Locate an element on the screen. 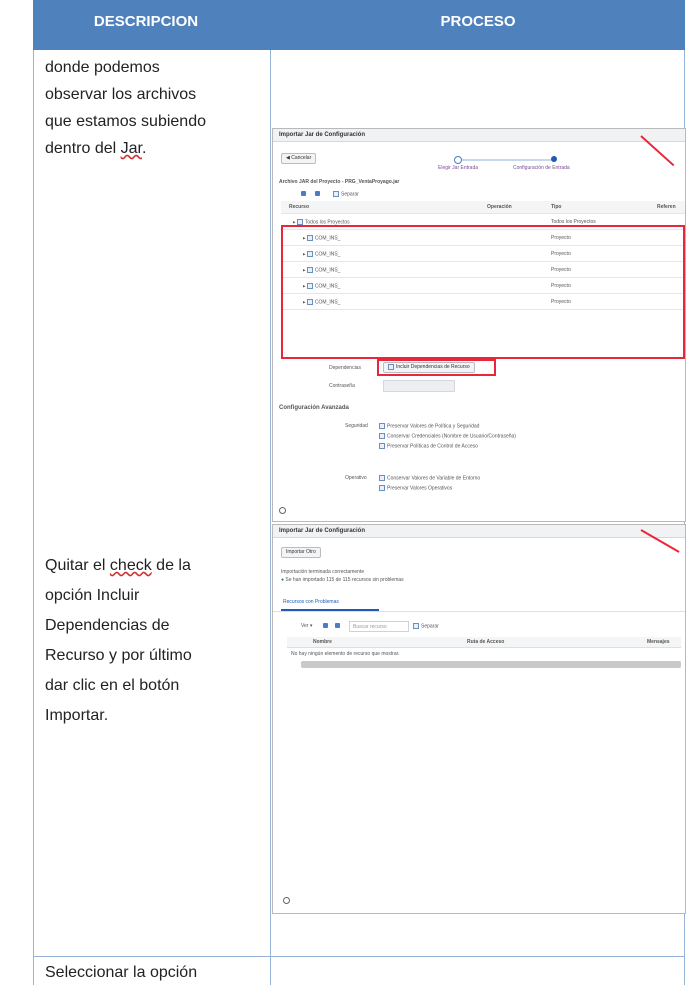 This screenshot has height=986, width=686. row-divider is located at coordinates (359, 956).